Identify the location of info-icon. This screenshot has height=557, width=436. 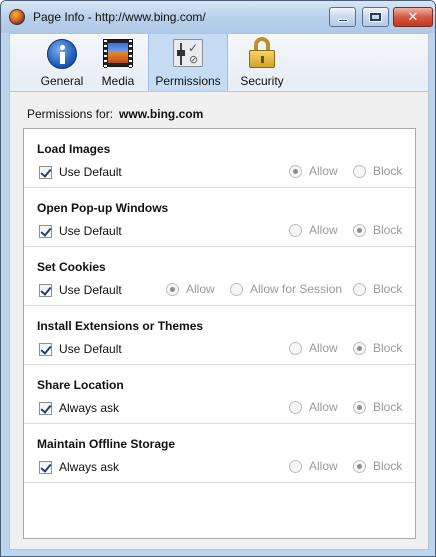
(62, 54).